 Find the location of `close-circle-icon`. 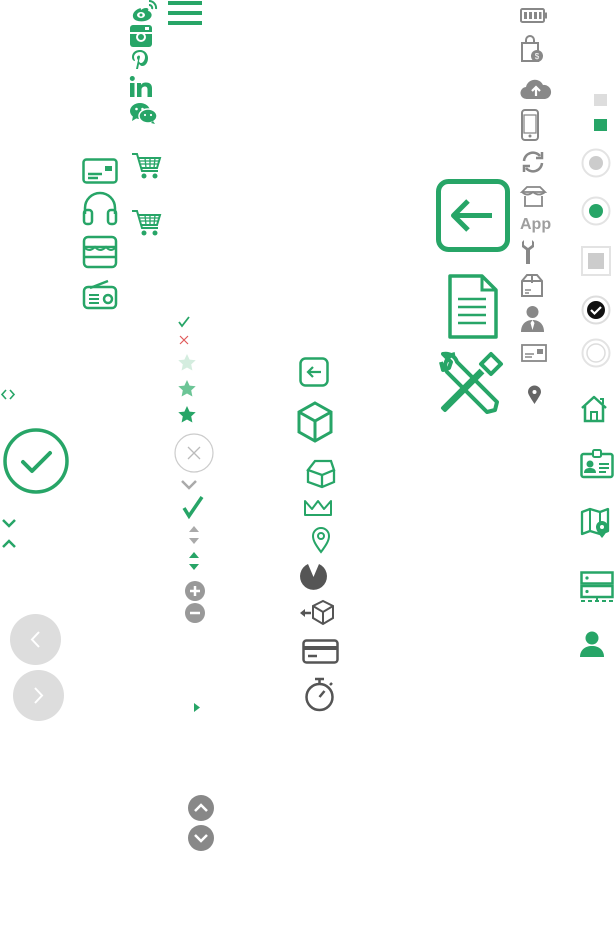

close-circle-icon is located at coordinates (194, 453).